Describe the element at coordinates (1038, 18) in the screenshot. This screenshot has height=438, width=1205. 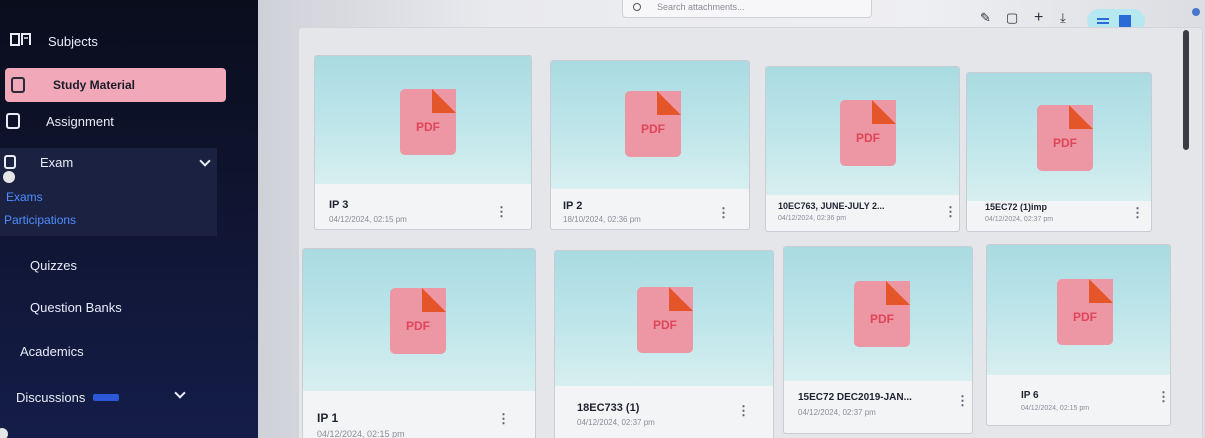
I see `plus-icon: +` at that location.